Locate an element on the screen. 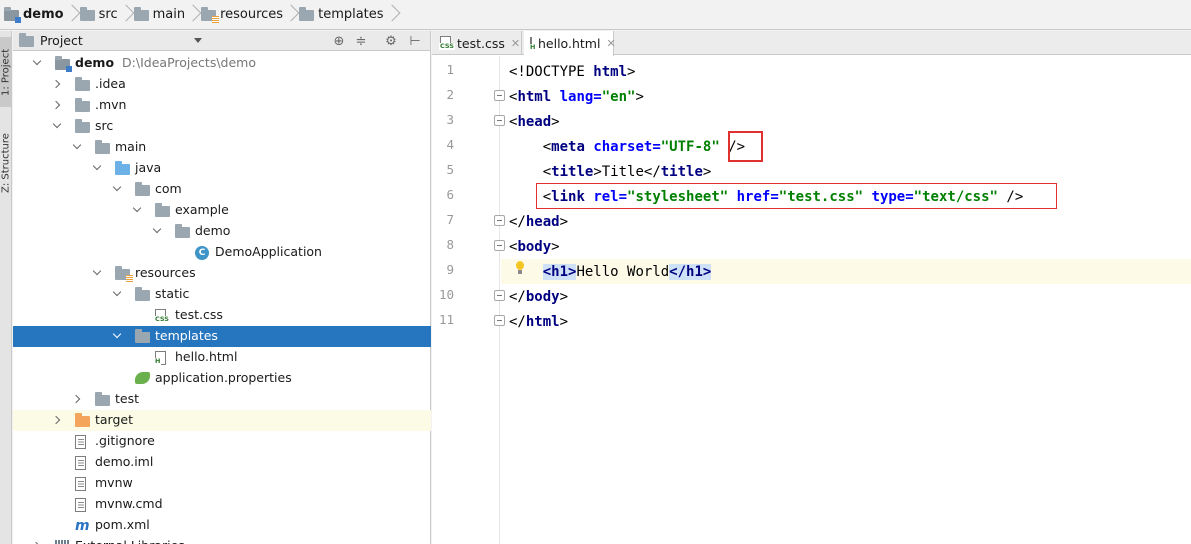 Image resolution: width=1191 pixels, height=544 pixels. tree-item-label: templates is located at coordinates (186, 335).